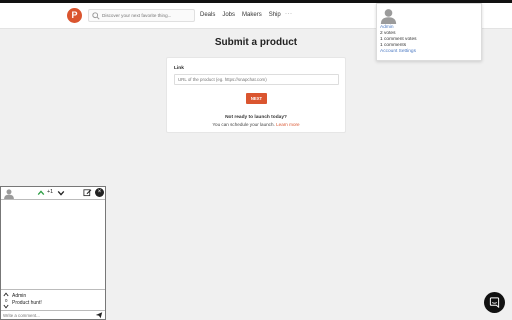  What do you see at coordinates (256, 42) in the screenshot?
I see `page-title: Submit a product` at bounding box center [256, 42].